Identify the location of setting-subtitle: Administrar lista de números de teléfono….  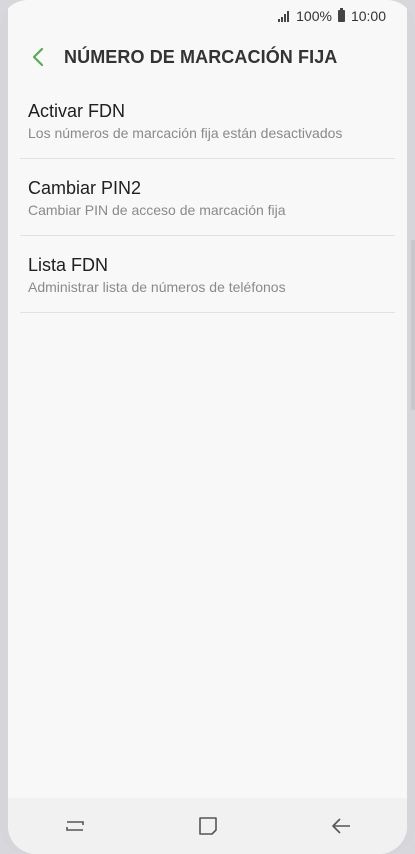
(157, 287).